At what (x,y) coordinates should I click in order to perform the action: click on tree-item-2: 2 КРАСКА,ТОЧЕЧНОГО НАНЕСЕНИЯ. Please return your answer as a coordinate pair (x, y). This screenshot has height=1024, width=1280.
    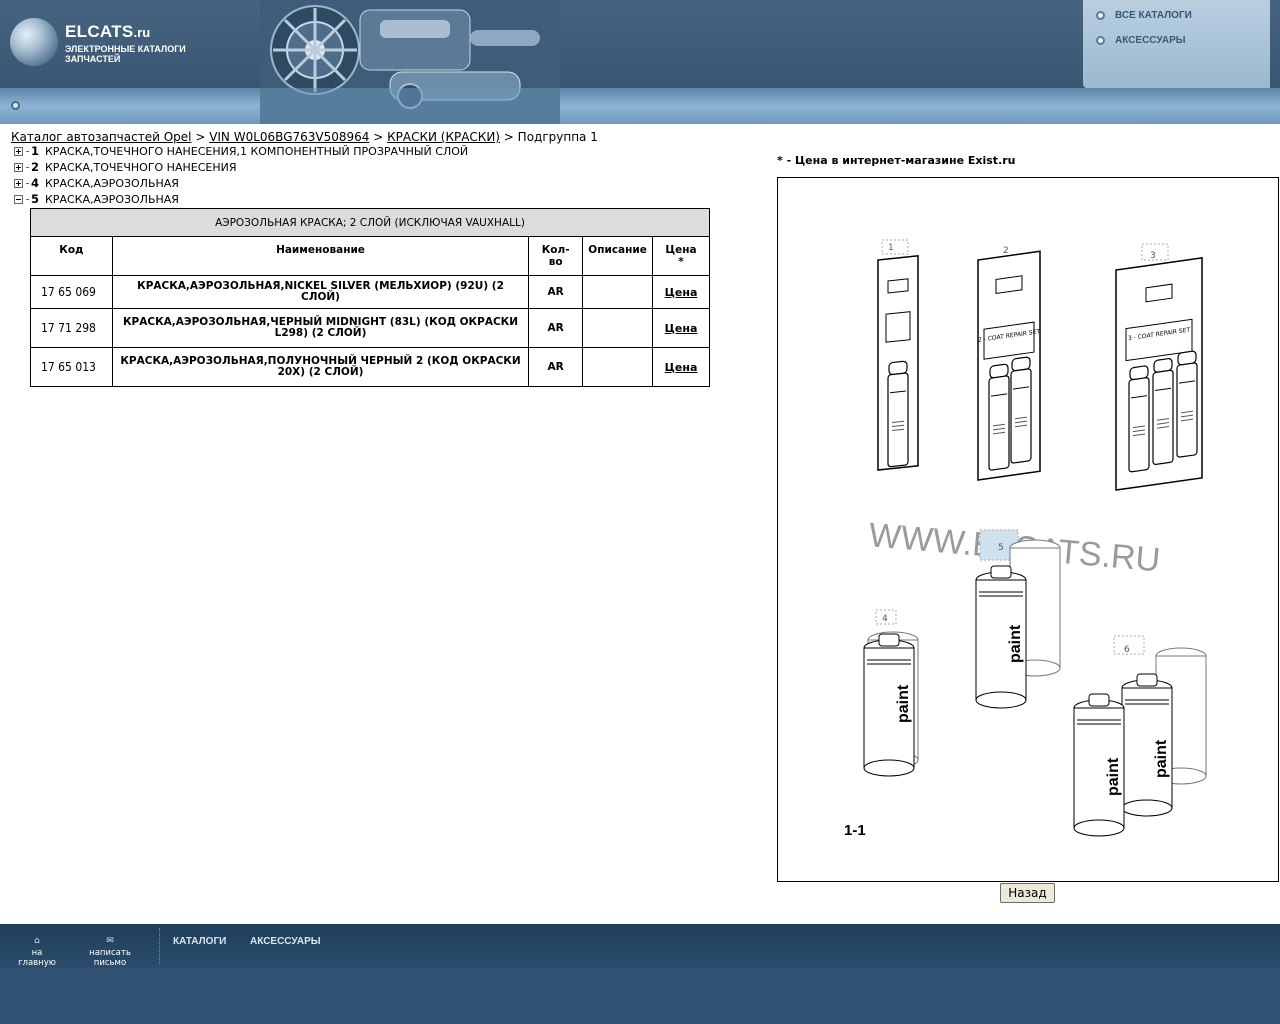
    Looking at the image, I should click on (241, 167).